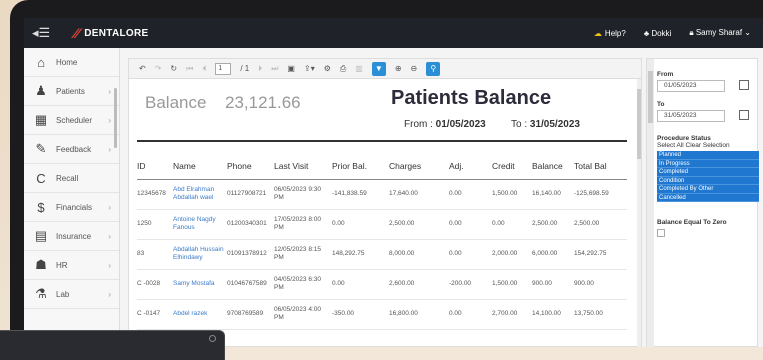 Image resolution: width=763 pixels, height=360 pixels. I want to click on sidebar-item-scheduler: ▦ Scheduler ›, so click(71, 120).